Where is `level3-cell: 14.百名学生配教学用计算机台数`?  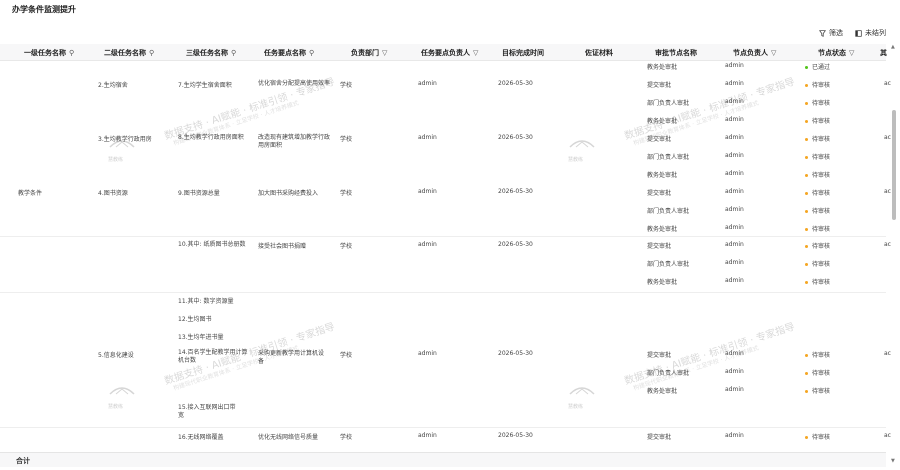
level3-cell: 14.百名学生配教学用计算机台数 is located at coordinates (213, 356).